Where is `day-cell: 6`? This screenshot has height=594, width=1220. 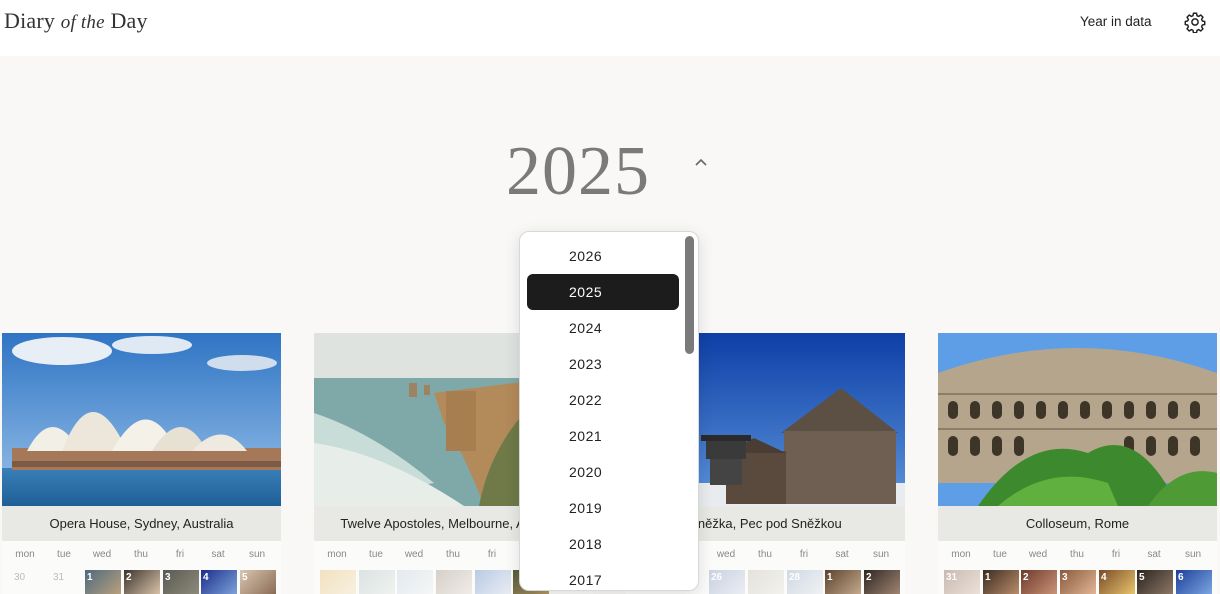
day-cell: 6 is located at coordinates (1194, 582).